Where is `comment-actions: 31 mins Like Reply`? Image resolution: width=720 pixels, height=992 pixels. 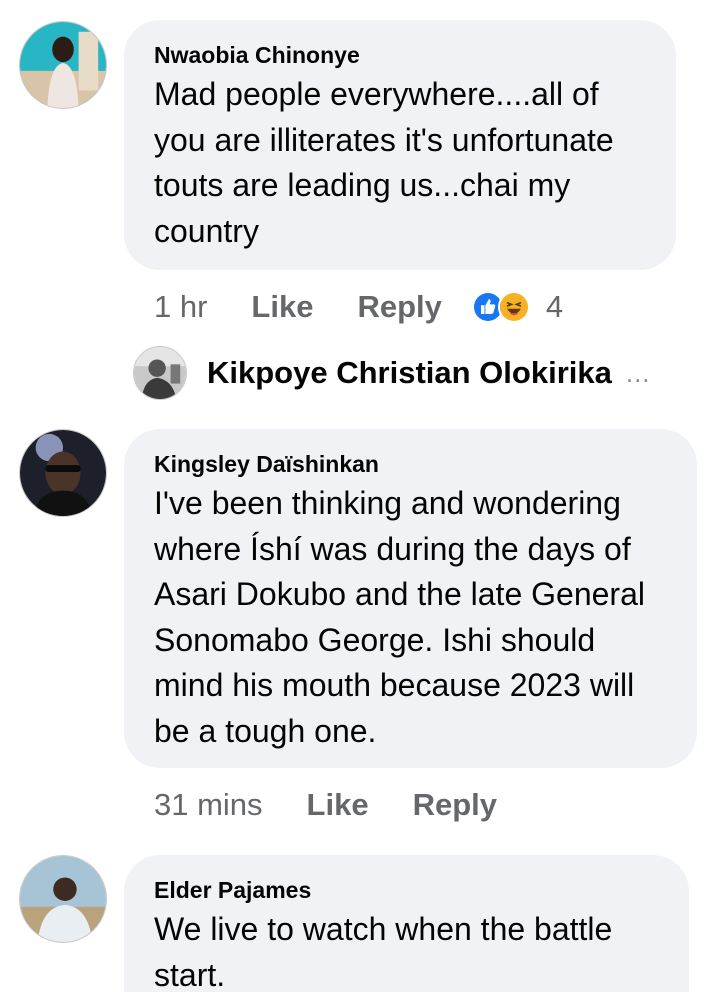
comment-actions: 31 mins Like Reply is located at coordinates (347, 805).